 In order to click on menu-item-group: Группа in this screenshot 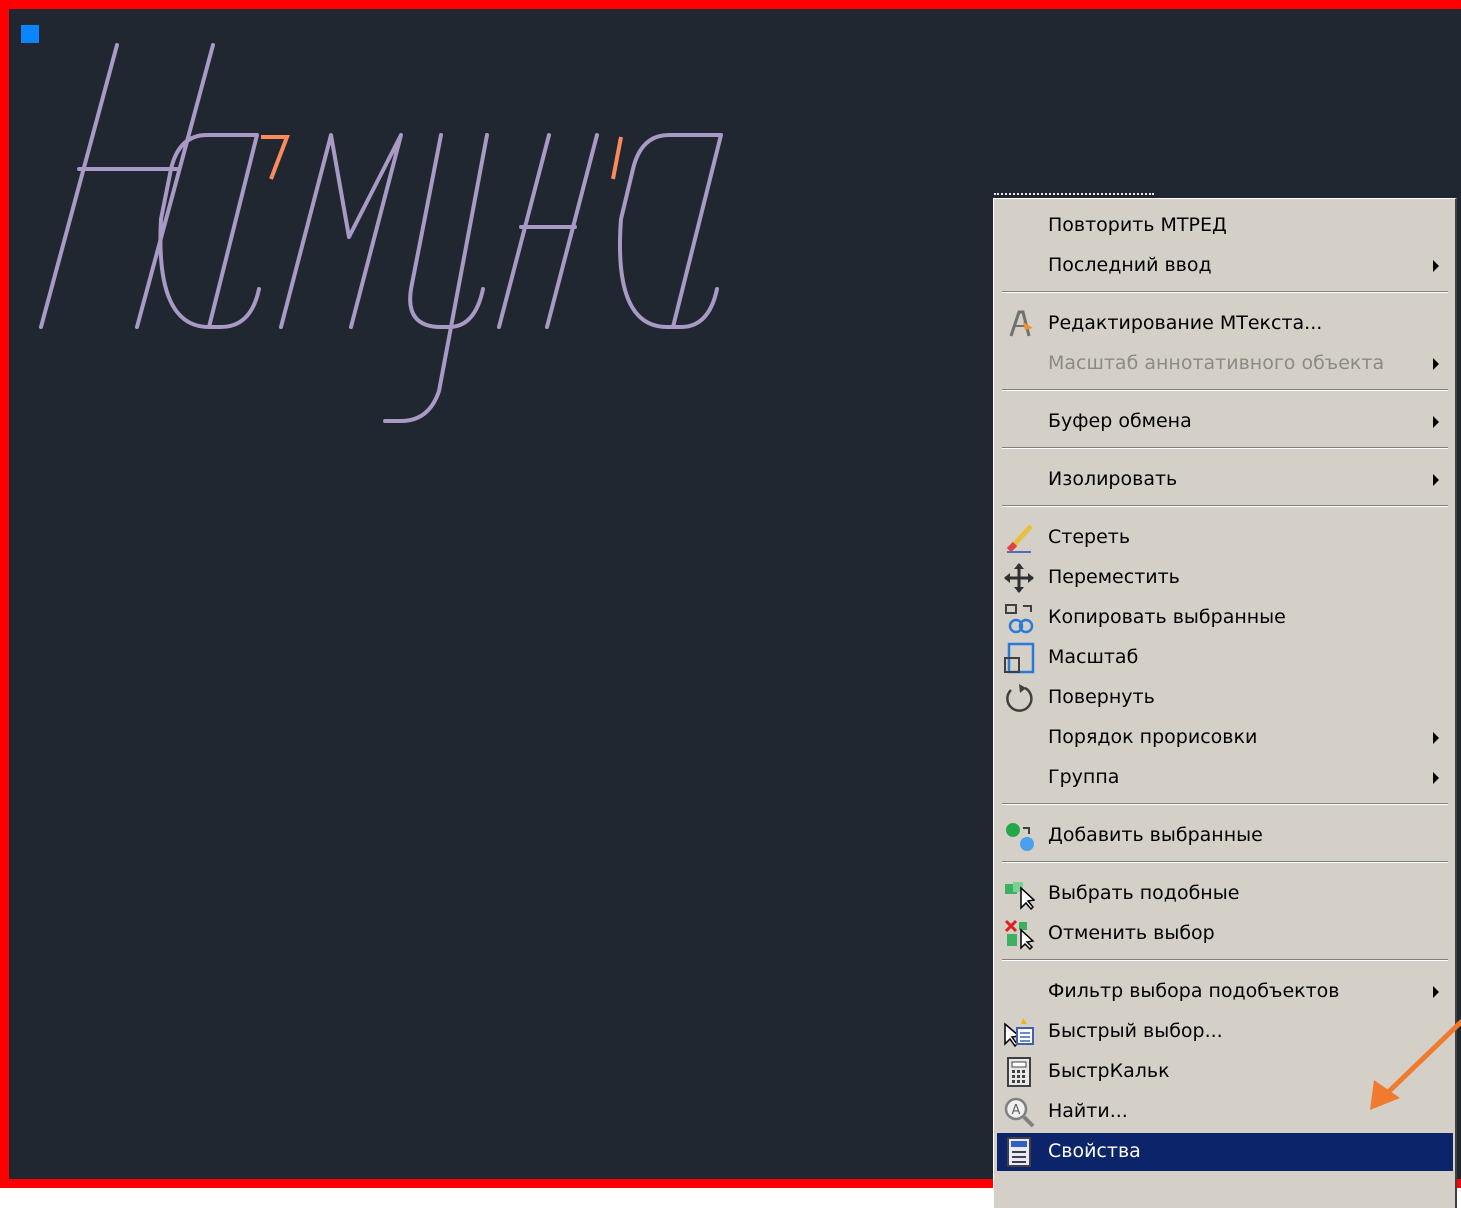, I will do `click(1225, 778)`.